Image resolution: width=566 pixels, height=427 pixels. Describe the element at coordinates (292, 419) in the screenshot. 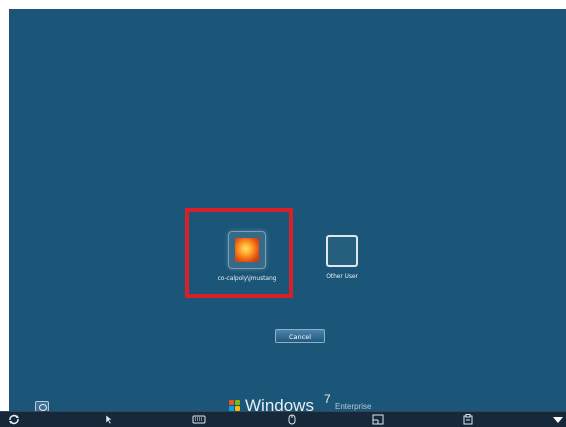

I see `mouse-icon` at that location.